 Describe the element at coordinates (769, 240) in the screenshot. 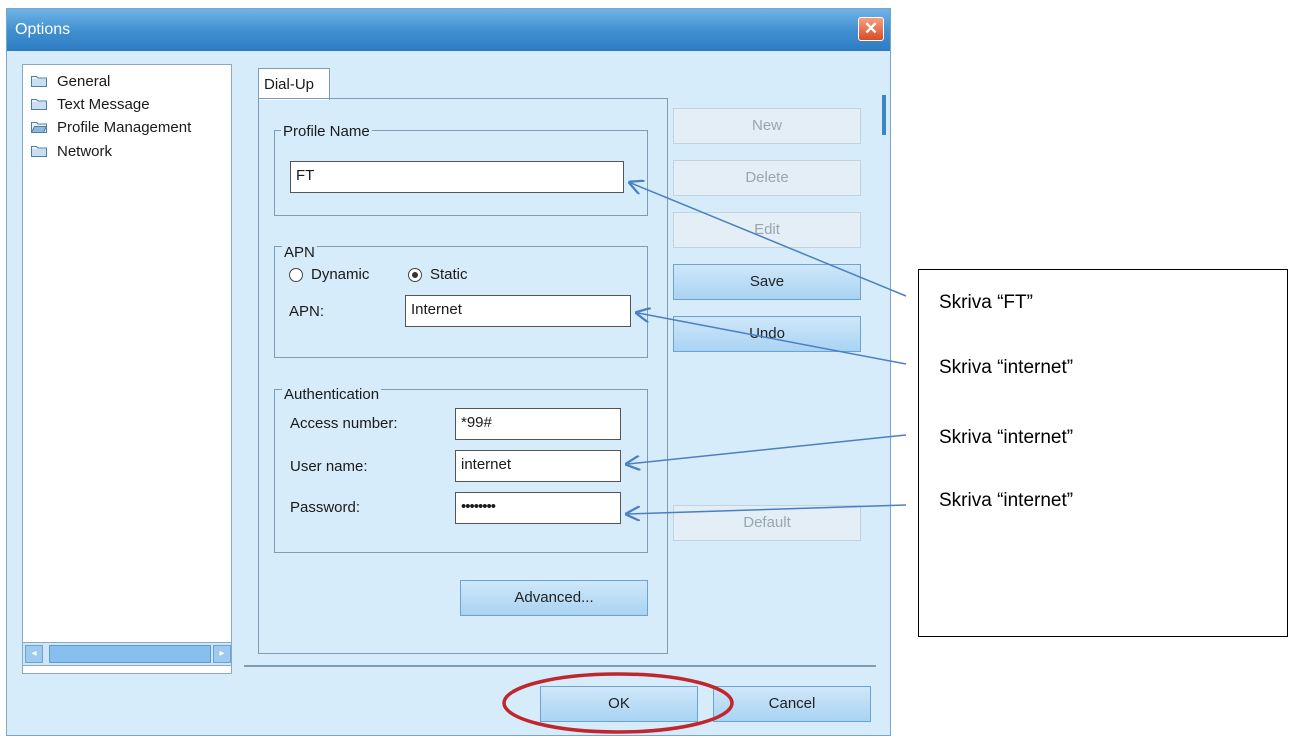

I see `arrow-to-profile-name` at that location.